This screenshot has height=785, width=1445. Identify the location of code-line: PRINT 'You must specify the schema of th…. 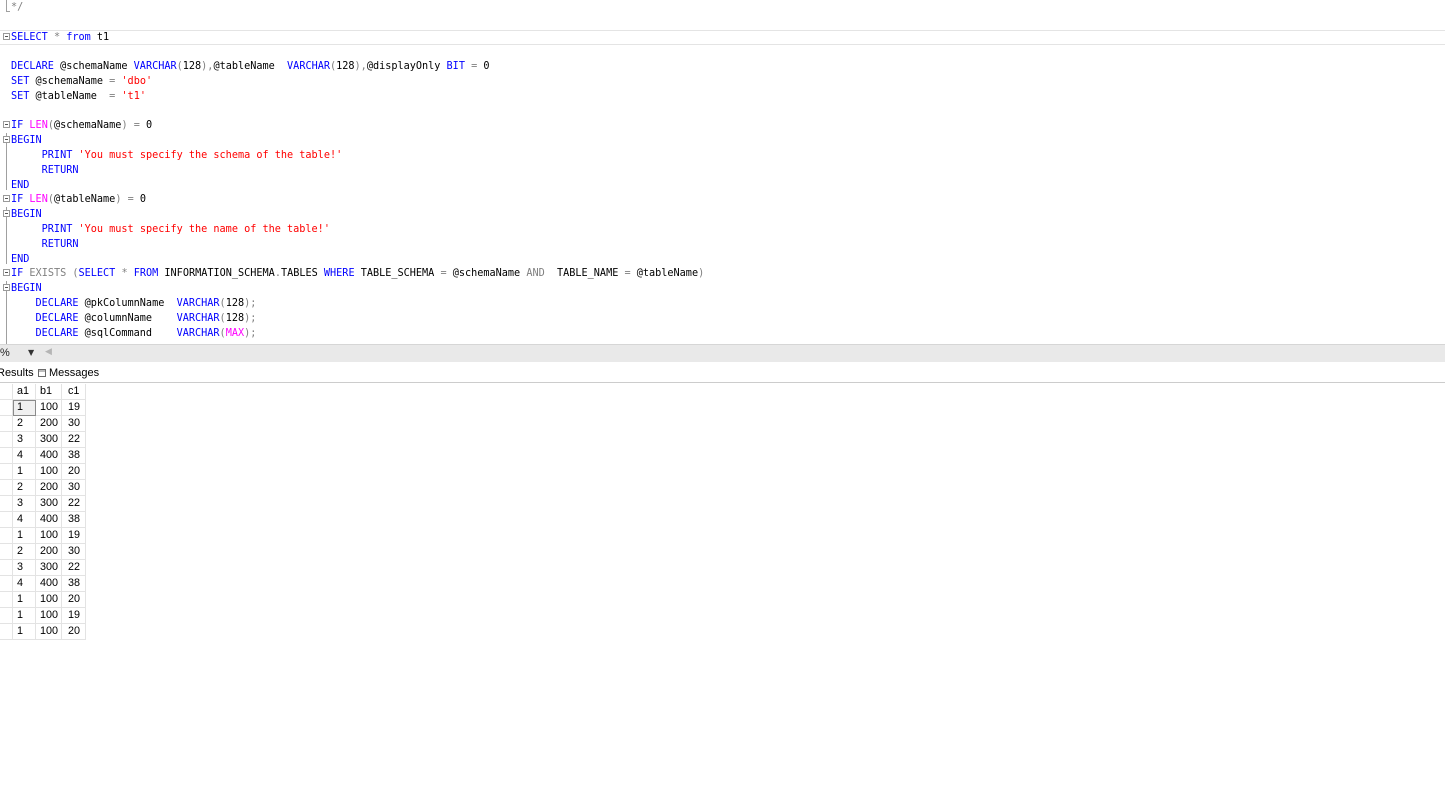
(722, 155).